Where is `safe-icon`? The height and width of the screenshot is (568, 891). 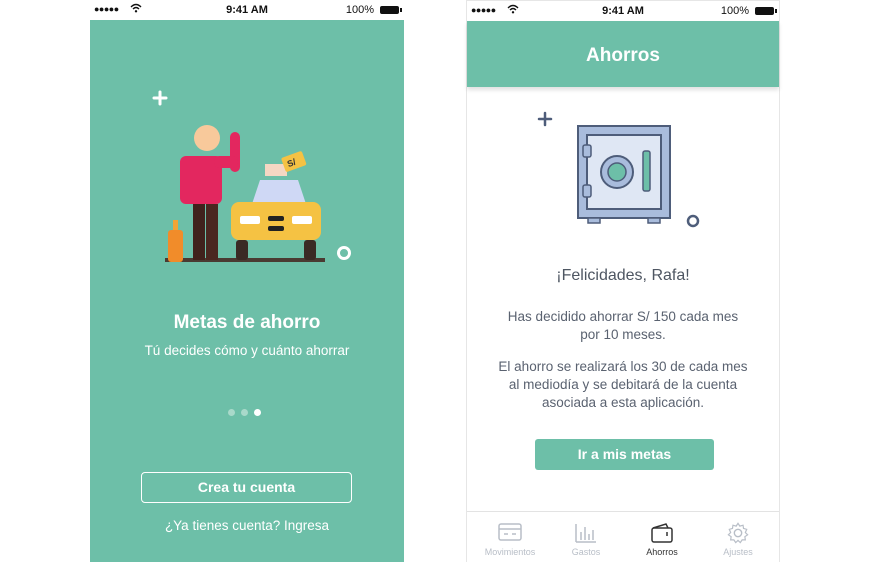 safe-icon is located at coordinates (624, 174).